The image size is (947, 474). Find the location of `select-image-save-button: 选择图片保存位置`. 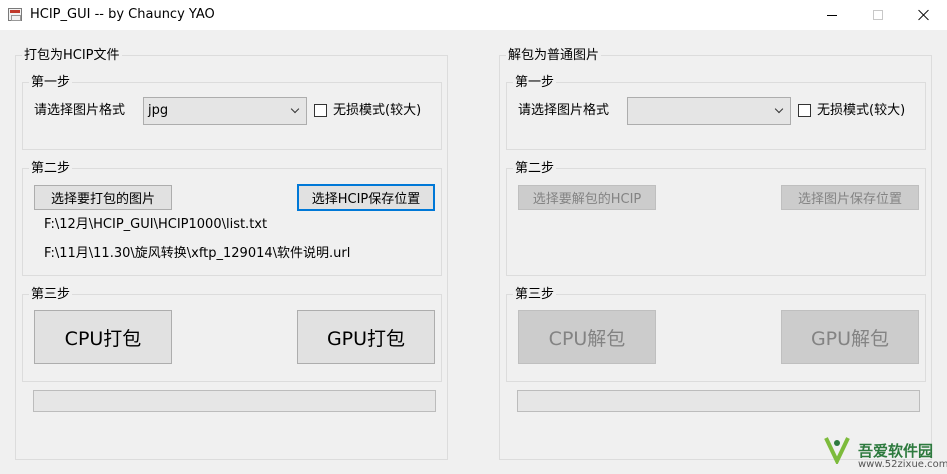

select-image-save-button: 选择图片保存位置 is located at coordinates (850, 197).